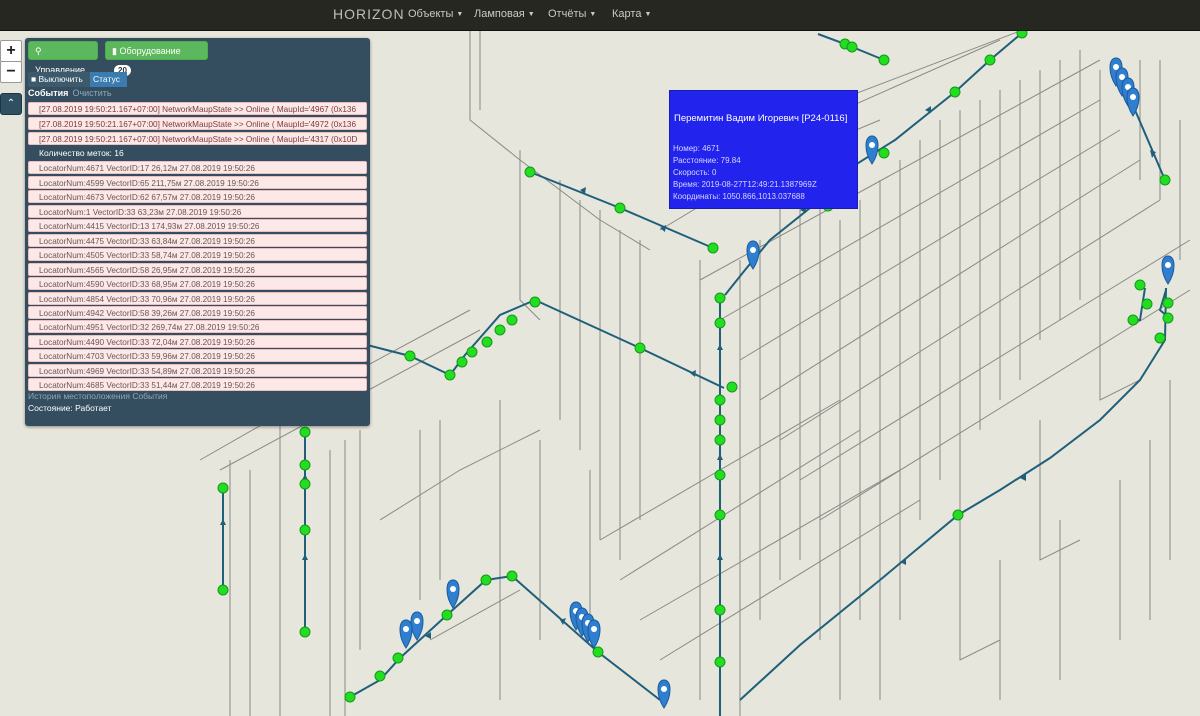  What do you see at coordinates (695, 172) in the screenshot?
I see `popup-speed: Скорость: 0` at bounding box center [695, 172].